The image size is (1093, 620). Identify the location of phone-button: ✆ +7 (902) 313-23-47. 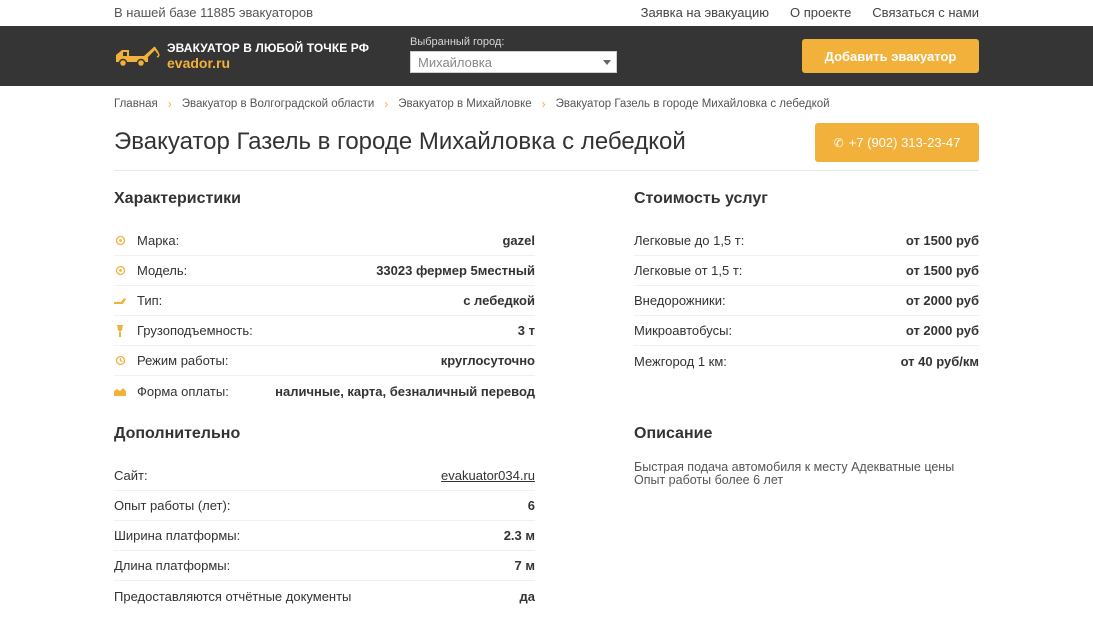
(897, 142).